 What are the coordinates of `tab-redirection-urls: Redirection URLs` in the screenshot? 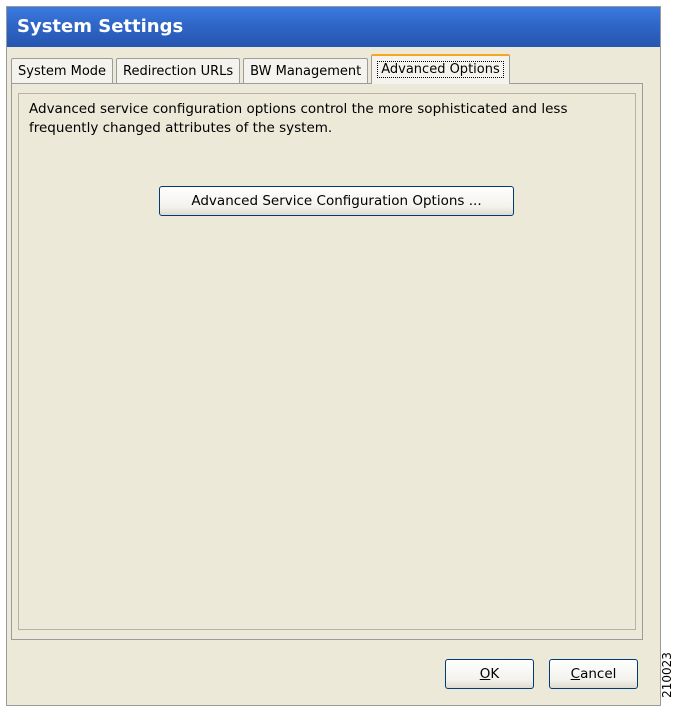 It's located at (178, 71).